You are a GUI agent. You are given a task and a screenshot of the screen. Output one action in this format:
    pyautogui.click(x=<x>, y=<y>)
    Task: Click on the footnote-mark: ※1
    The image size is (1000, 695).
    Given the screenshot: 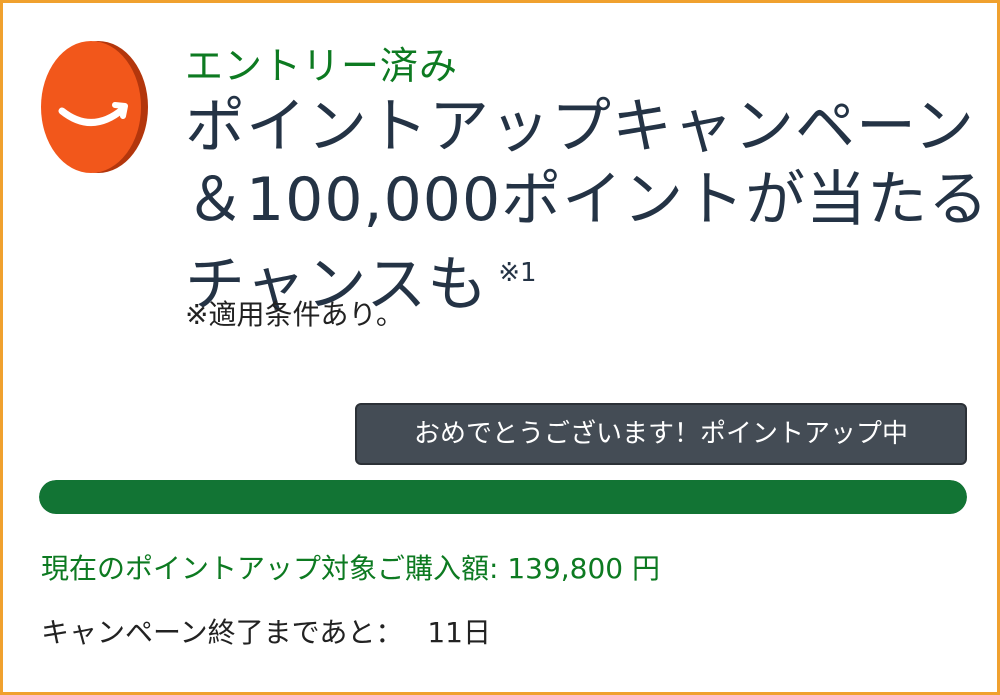 What is the action you would take?
    pyautogui.click(x=517, y=273)
    